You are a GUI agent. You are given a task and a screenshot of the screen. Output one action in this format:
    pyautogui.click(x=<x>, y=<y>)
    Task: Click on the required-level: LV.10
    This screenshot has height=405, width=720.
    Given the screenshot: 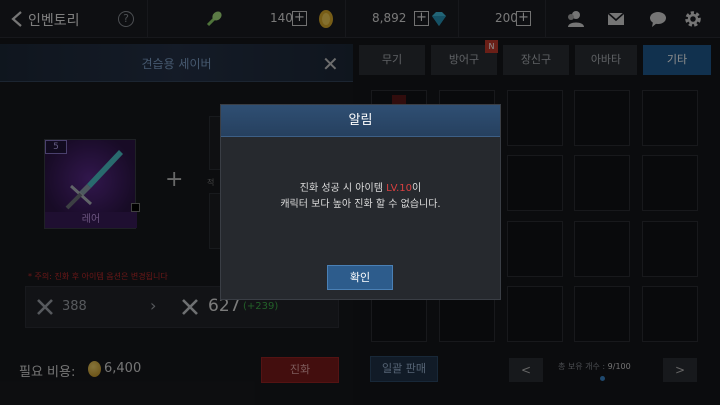 What is the action you would take?
    pyautogui.click(x=399, y=188)
    